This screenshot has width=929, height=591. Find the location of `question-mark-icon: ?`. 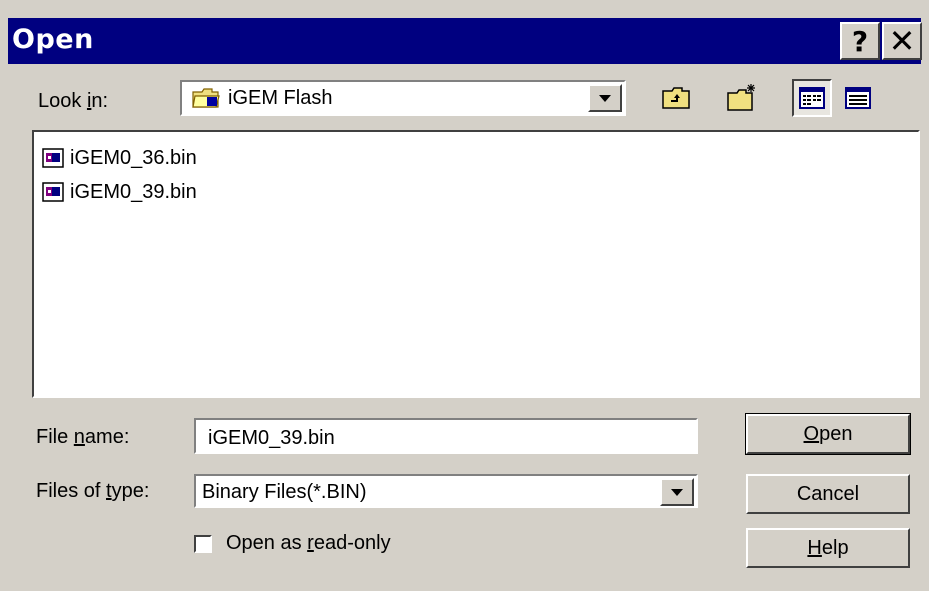

question-mark-icon: ? is located at coordinates (860, 41).